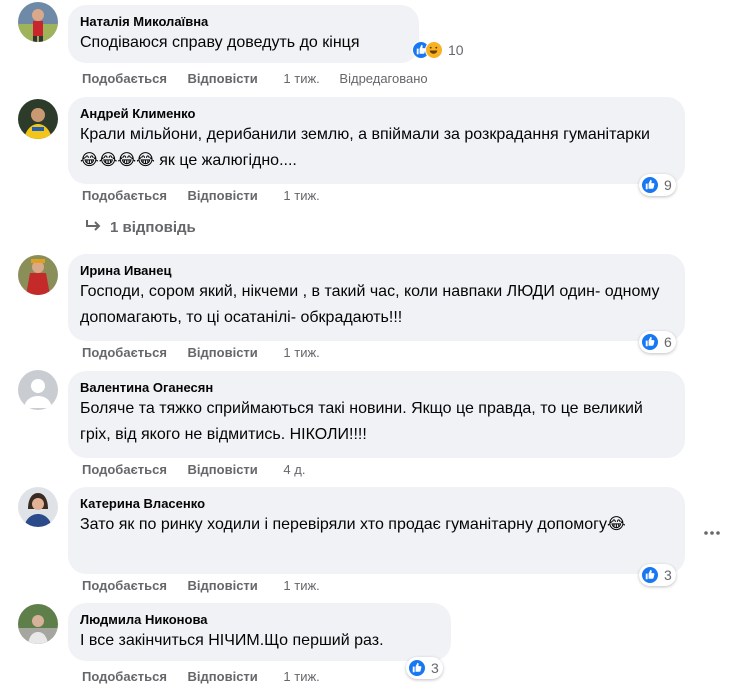  What do you see at coordinates (456, 50) in the screenshot?
I see `reaction-count: 10` at bounding box center [456, 50].